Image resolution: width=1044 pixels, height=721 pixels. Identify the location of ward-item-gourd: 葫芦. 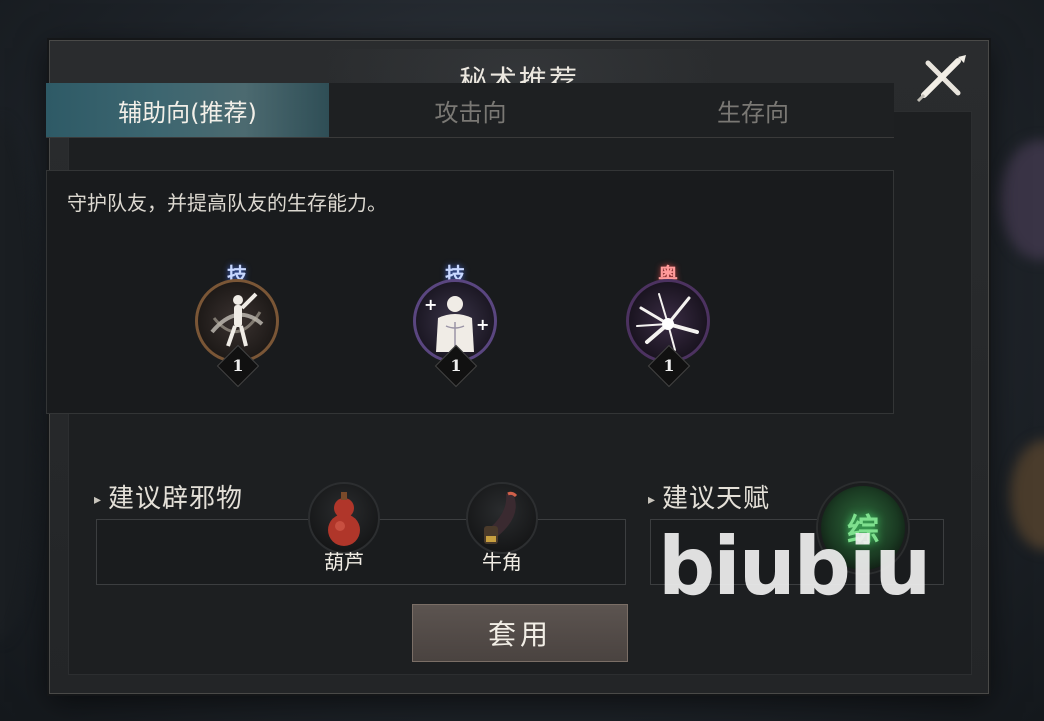
(344, 532).